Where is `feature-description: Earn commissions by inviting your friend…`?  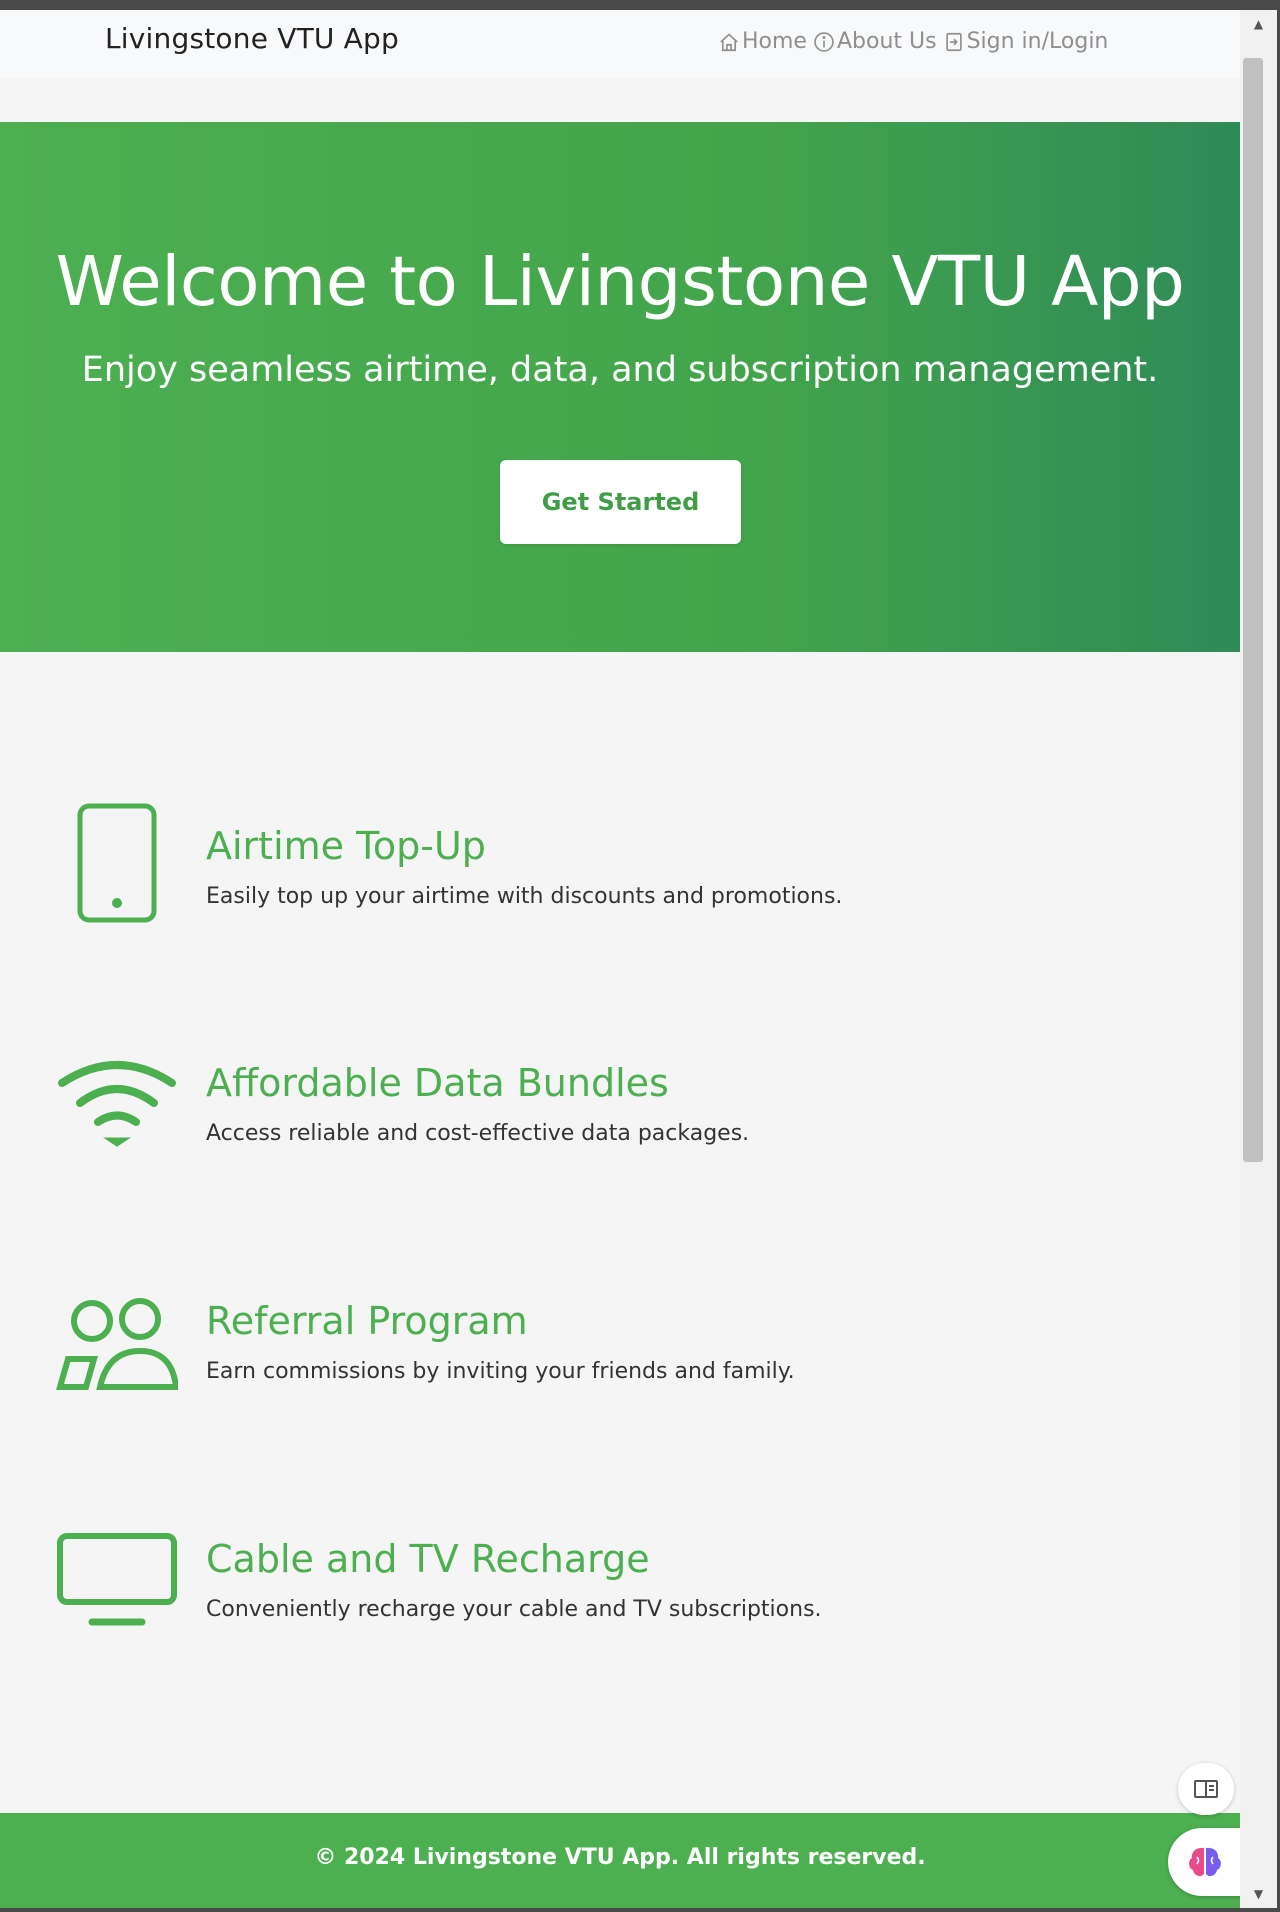 feature-description: Earn commissions by inviting your friend… is located at coordinates (500, 1371).